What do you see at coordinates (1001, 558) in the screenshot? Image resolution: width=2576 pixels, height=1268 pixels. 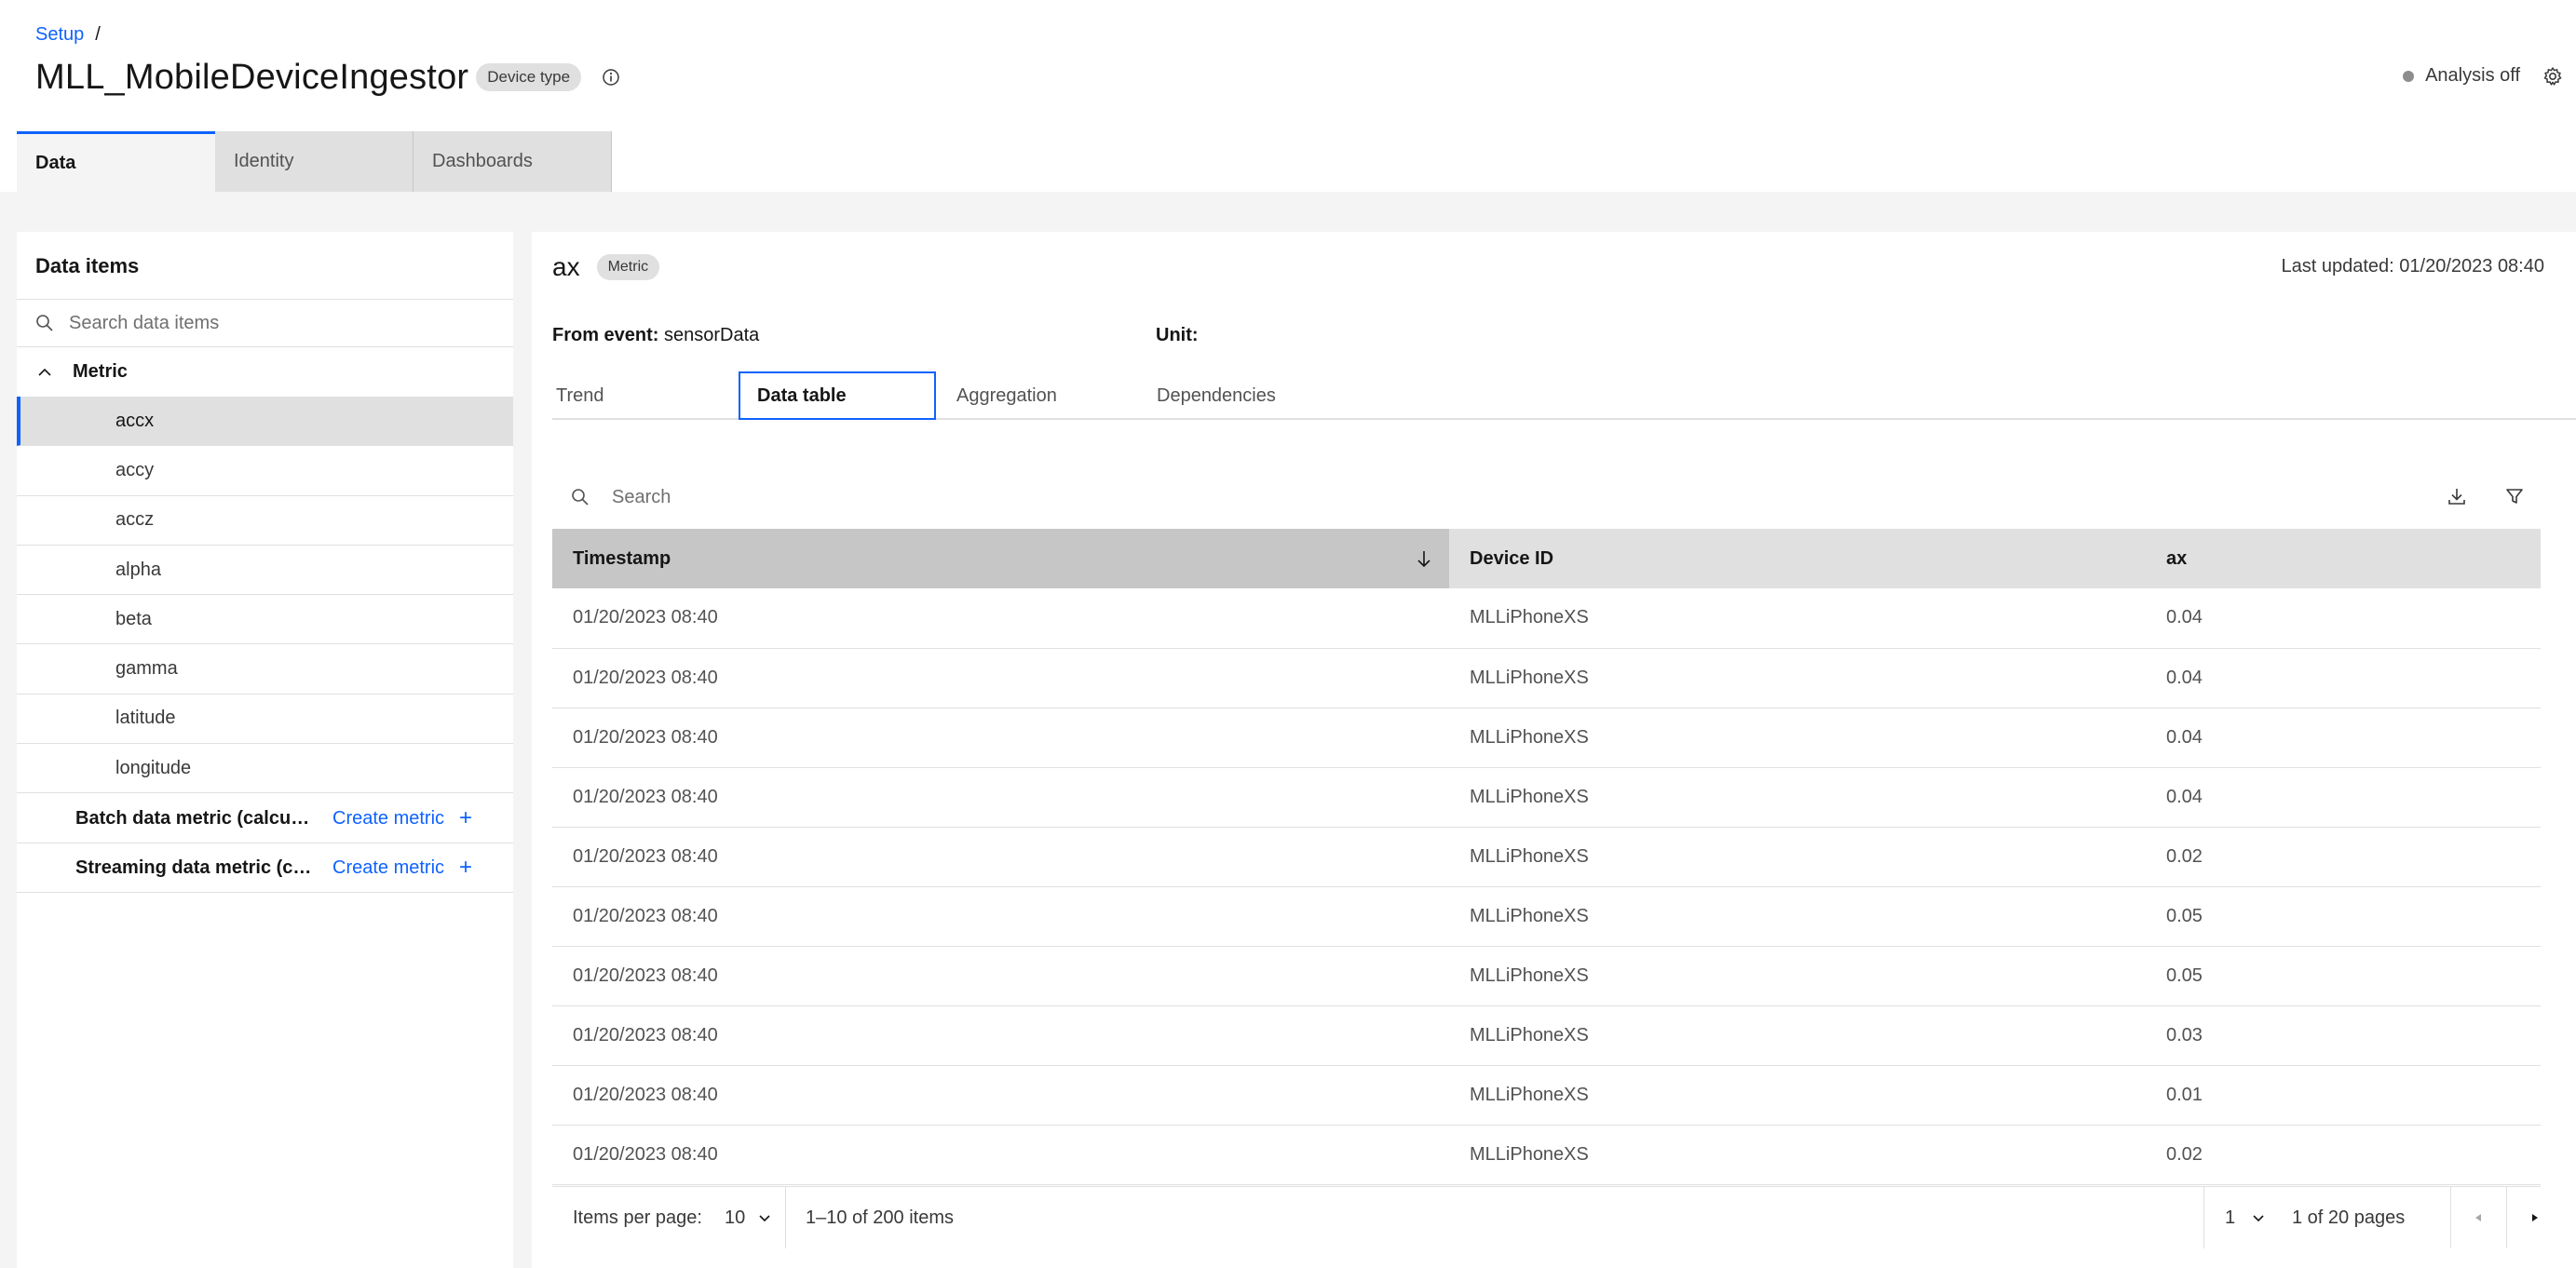 I see `column-header-timestamp: Timestamp` at bounding box center [1001, 558].